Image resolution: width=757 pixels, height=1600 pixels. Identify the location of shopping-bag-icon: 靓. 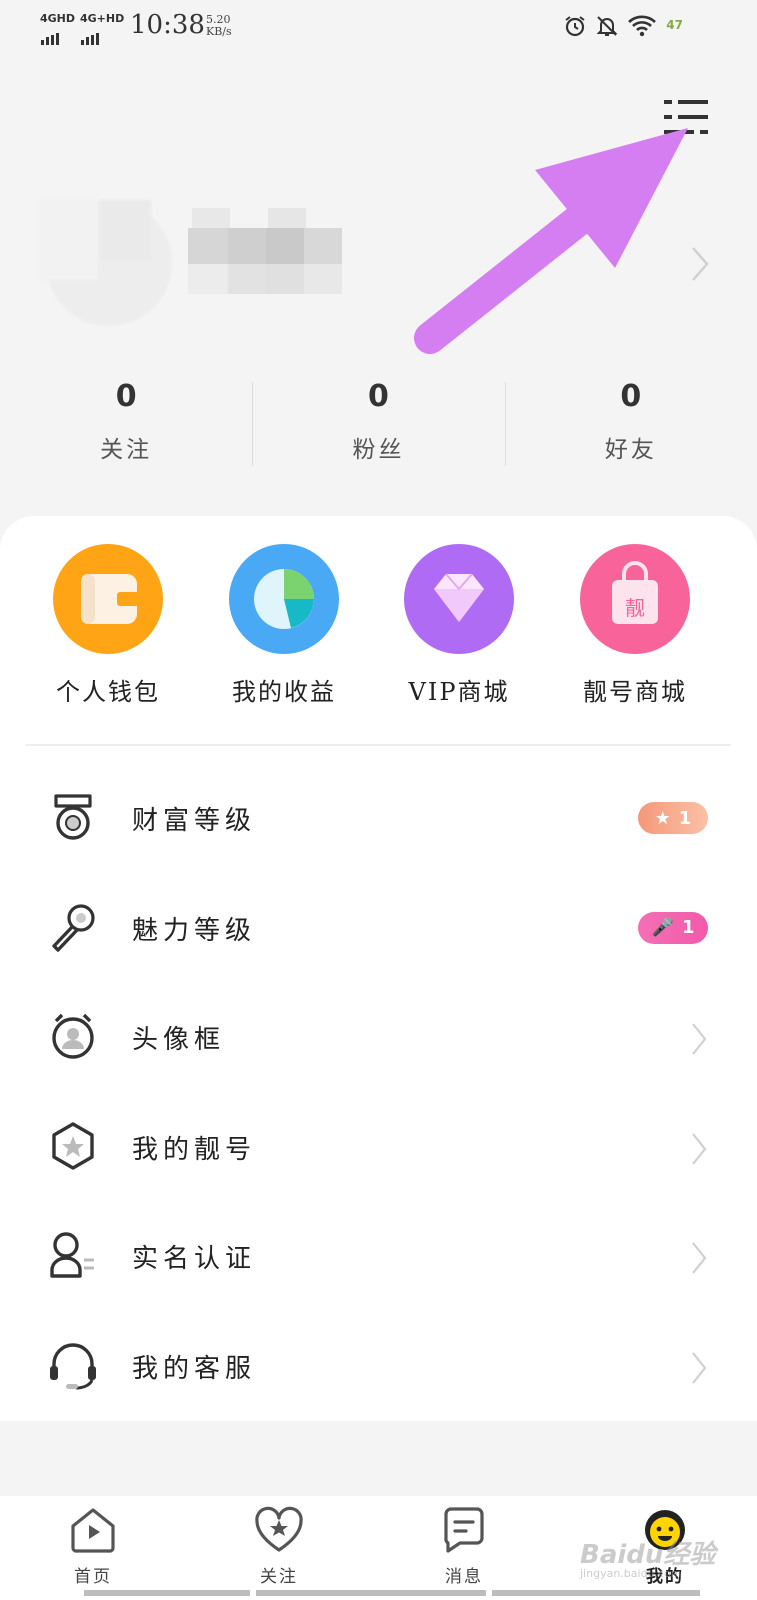
(635, 599).